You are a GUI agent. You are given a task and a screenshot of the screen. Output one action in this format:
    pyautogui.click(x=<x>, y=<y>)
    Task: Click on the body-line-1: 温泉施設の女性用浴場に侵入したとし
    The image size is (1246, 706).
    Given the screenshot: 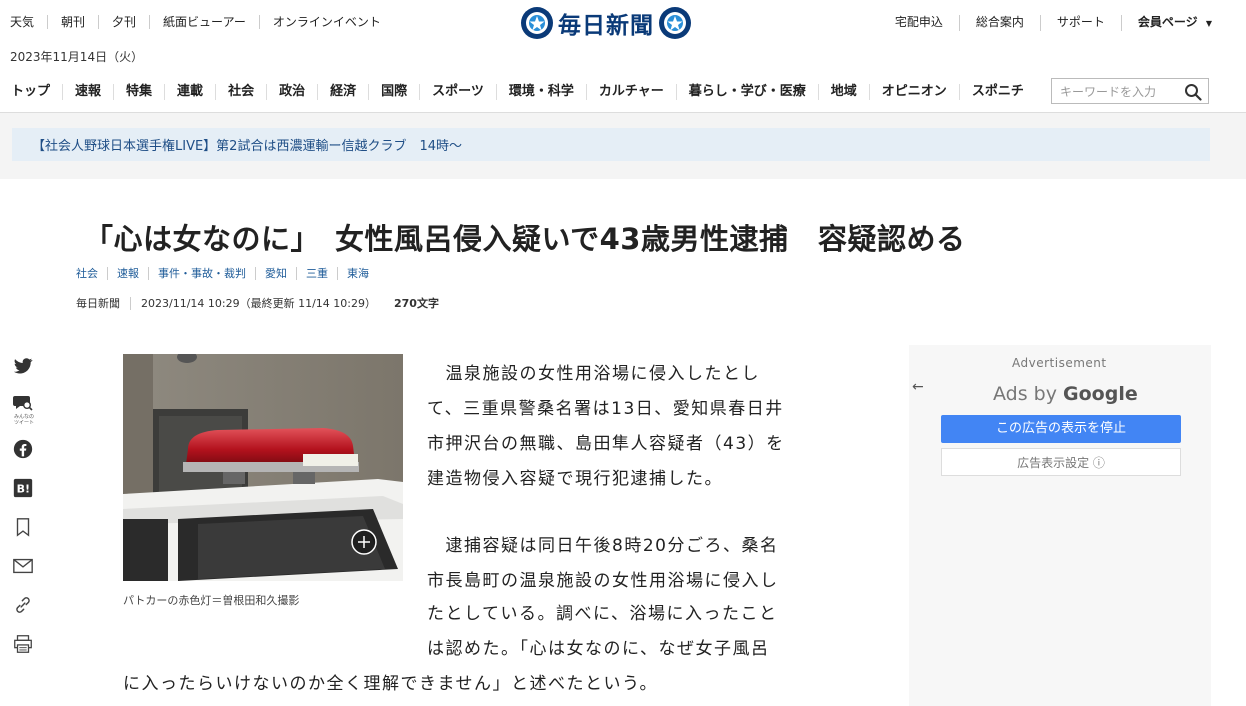 What is the action you would take?
    pyautogui.click(x=593, y=374)
    